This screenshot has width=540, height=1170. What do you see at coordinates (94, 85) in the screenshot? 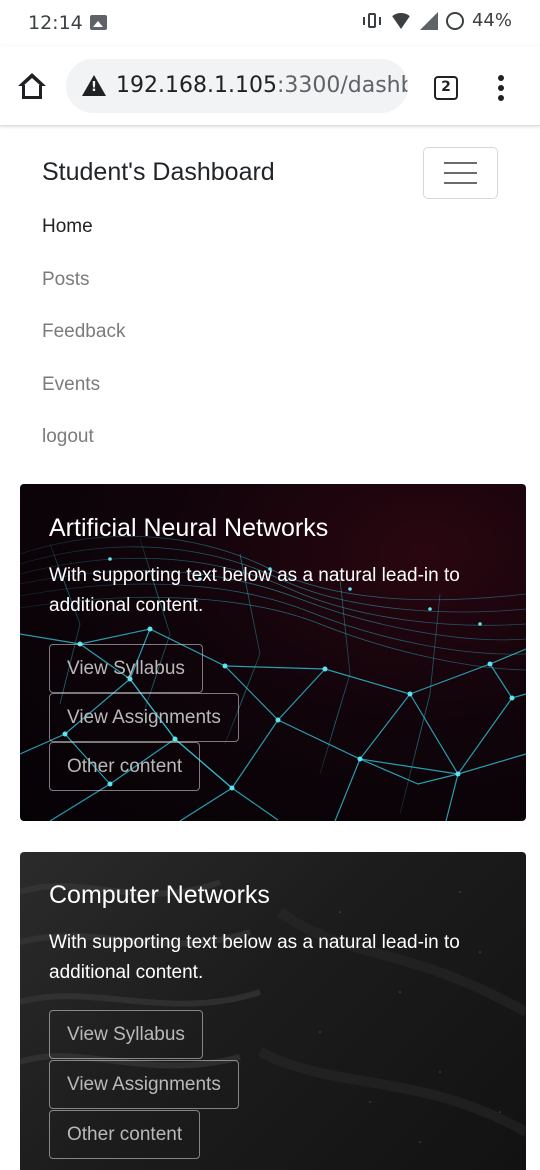
I see `not-secure-warning-icon` at bounding box center [94, 85].